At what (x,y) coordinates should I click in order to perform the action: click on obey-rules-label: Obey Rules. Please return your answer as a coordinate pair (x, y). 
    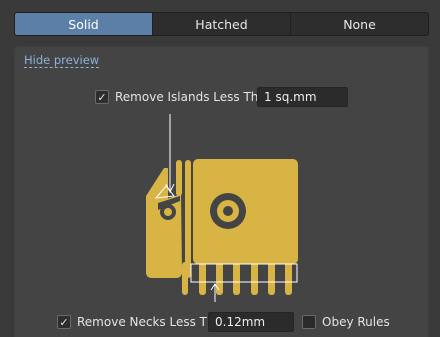
    Looking at the image, I should click on (356, 322).